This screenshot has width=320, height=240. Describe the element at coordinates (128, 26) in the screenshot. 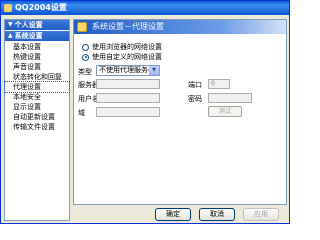

I see `panel-title: 系统设置－代理设置` at that location.